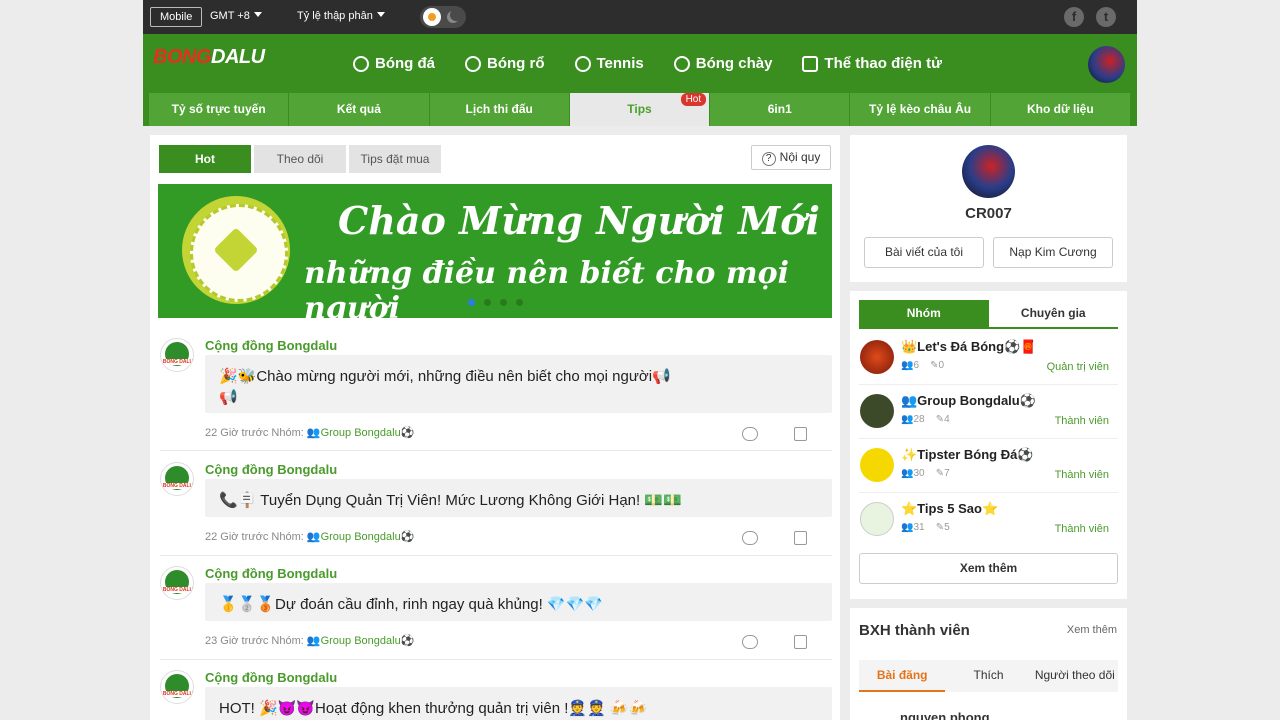 This screenshot has height=720, width=1280. What do you see at coordinates (988, 466) in the screenshot?
I see `group-row: ✨Tipster Bóng Đá⚽ 👥30 ✎7 Thành viên` at bounding box center [988, 466].